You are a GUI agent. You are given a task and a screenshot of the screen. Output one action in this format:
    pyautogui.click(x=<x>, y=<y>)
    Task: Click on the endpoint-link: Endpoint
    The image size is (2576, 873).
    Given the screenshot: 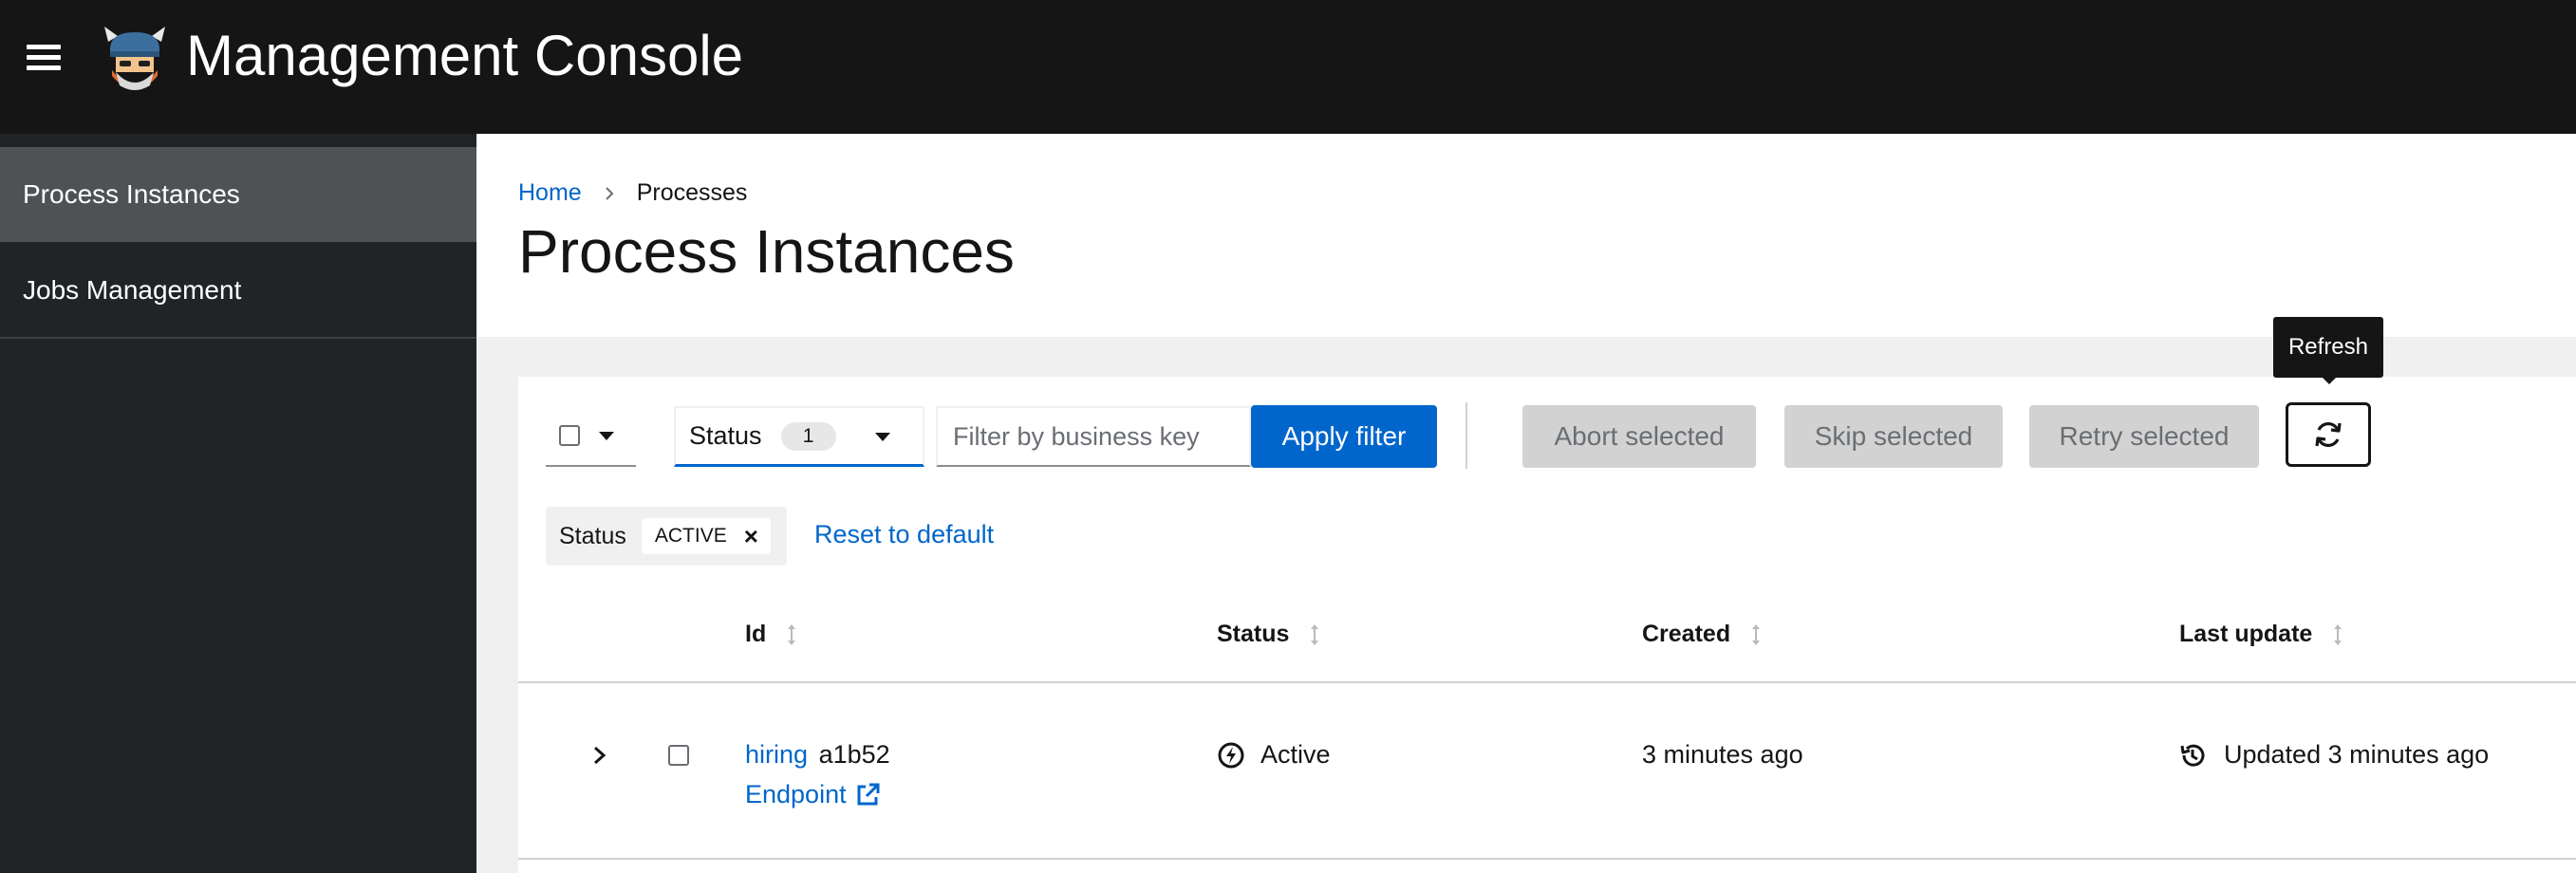 What is the action you would take?
    pyautogui.click(x=813, y=795)
    